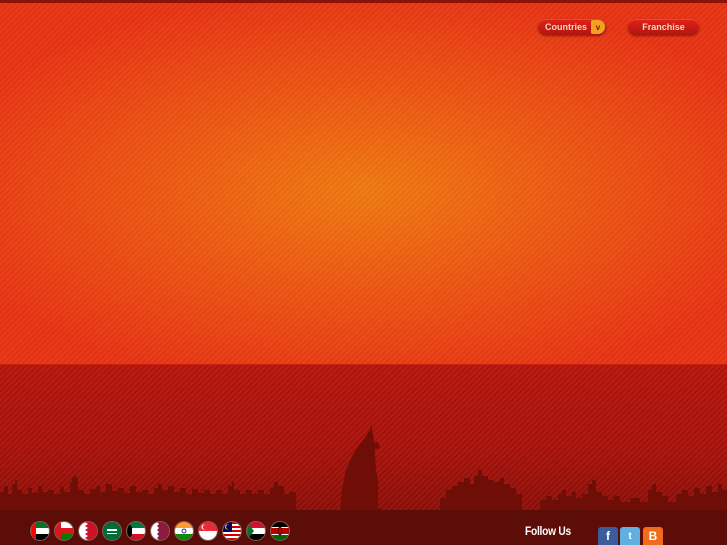 This screenshot has width=727, height=545. What do you see at coordinates (653, 536) in the screenshot?
I see `blogger-icon: B` at bounding box center [653, 536].